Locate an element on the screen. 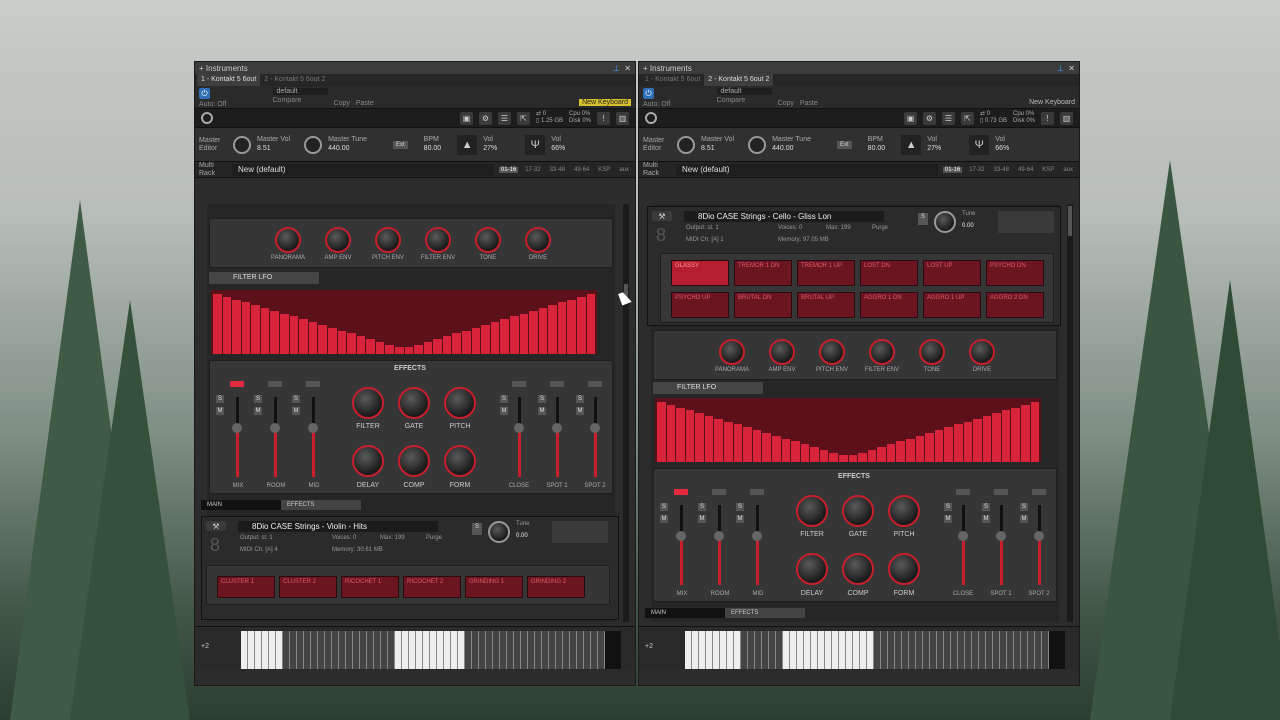 The width and height of the screenshot is (1280, 720). close-indicator is located at coordinates (519, 384).